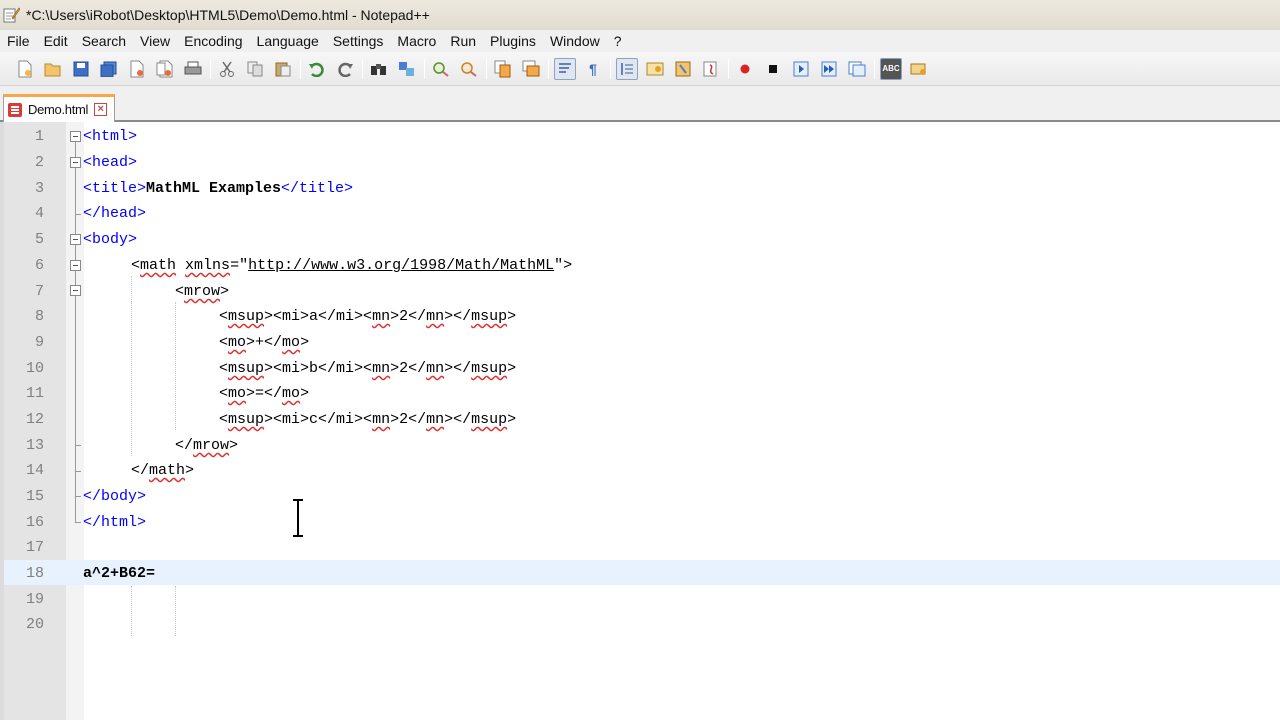  What do you see at coordinates (264, 342) in the screenshot?
I see `code-text: <mo>+</mo>` at bounding box center [264, 342].